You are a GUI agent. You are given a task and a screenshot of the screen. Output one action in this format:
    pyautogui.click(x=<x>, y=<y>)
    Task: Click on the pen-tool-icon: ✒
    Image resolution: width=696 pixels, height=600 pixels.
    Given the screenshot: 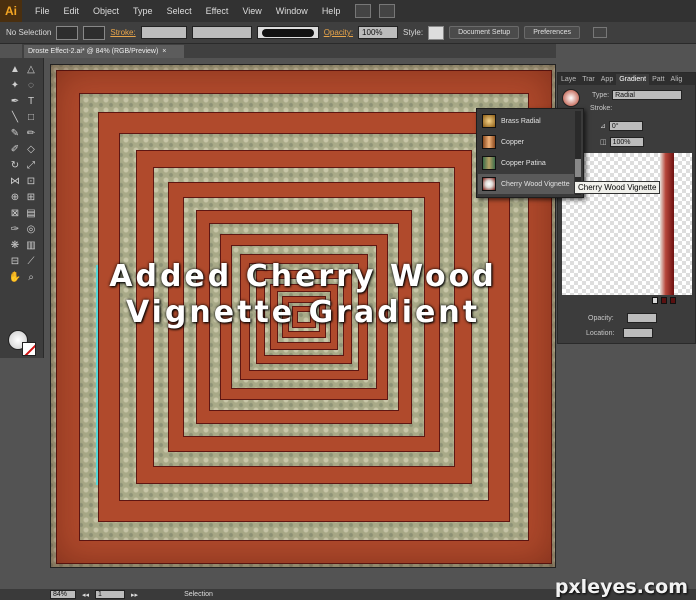 What is the action you would take?
    pyautogui.click(x=15, y=101)
    